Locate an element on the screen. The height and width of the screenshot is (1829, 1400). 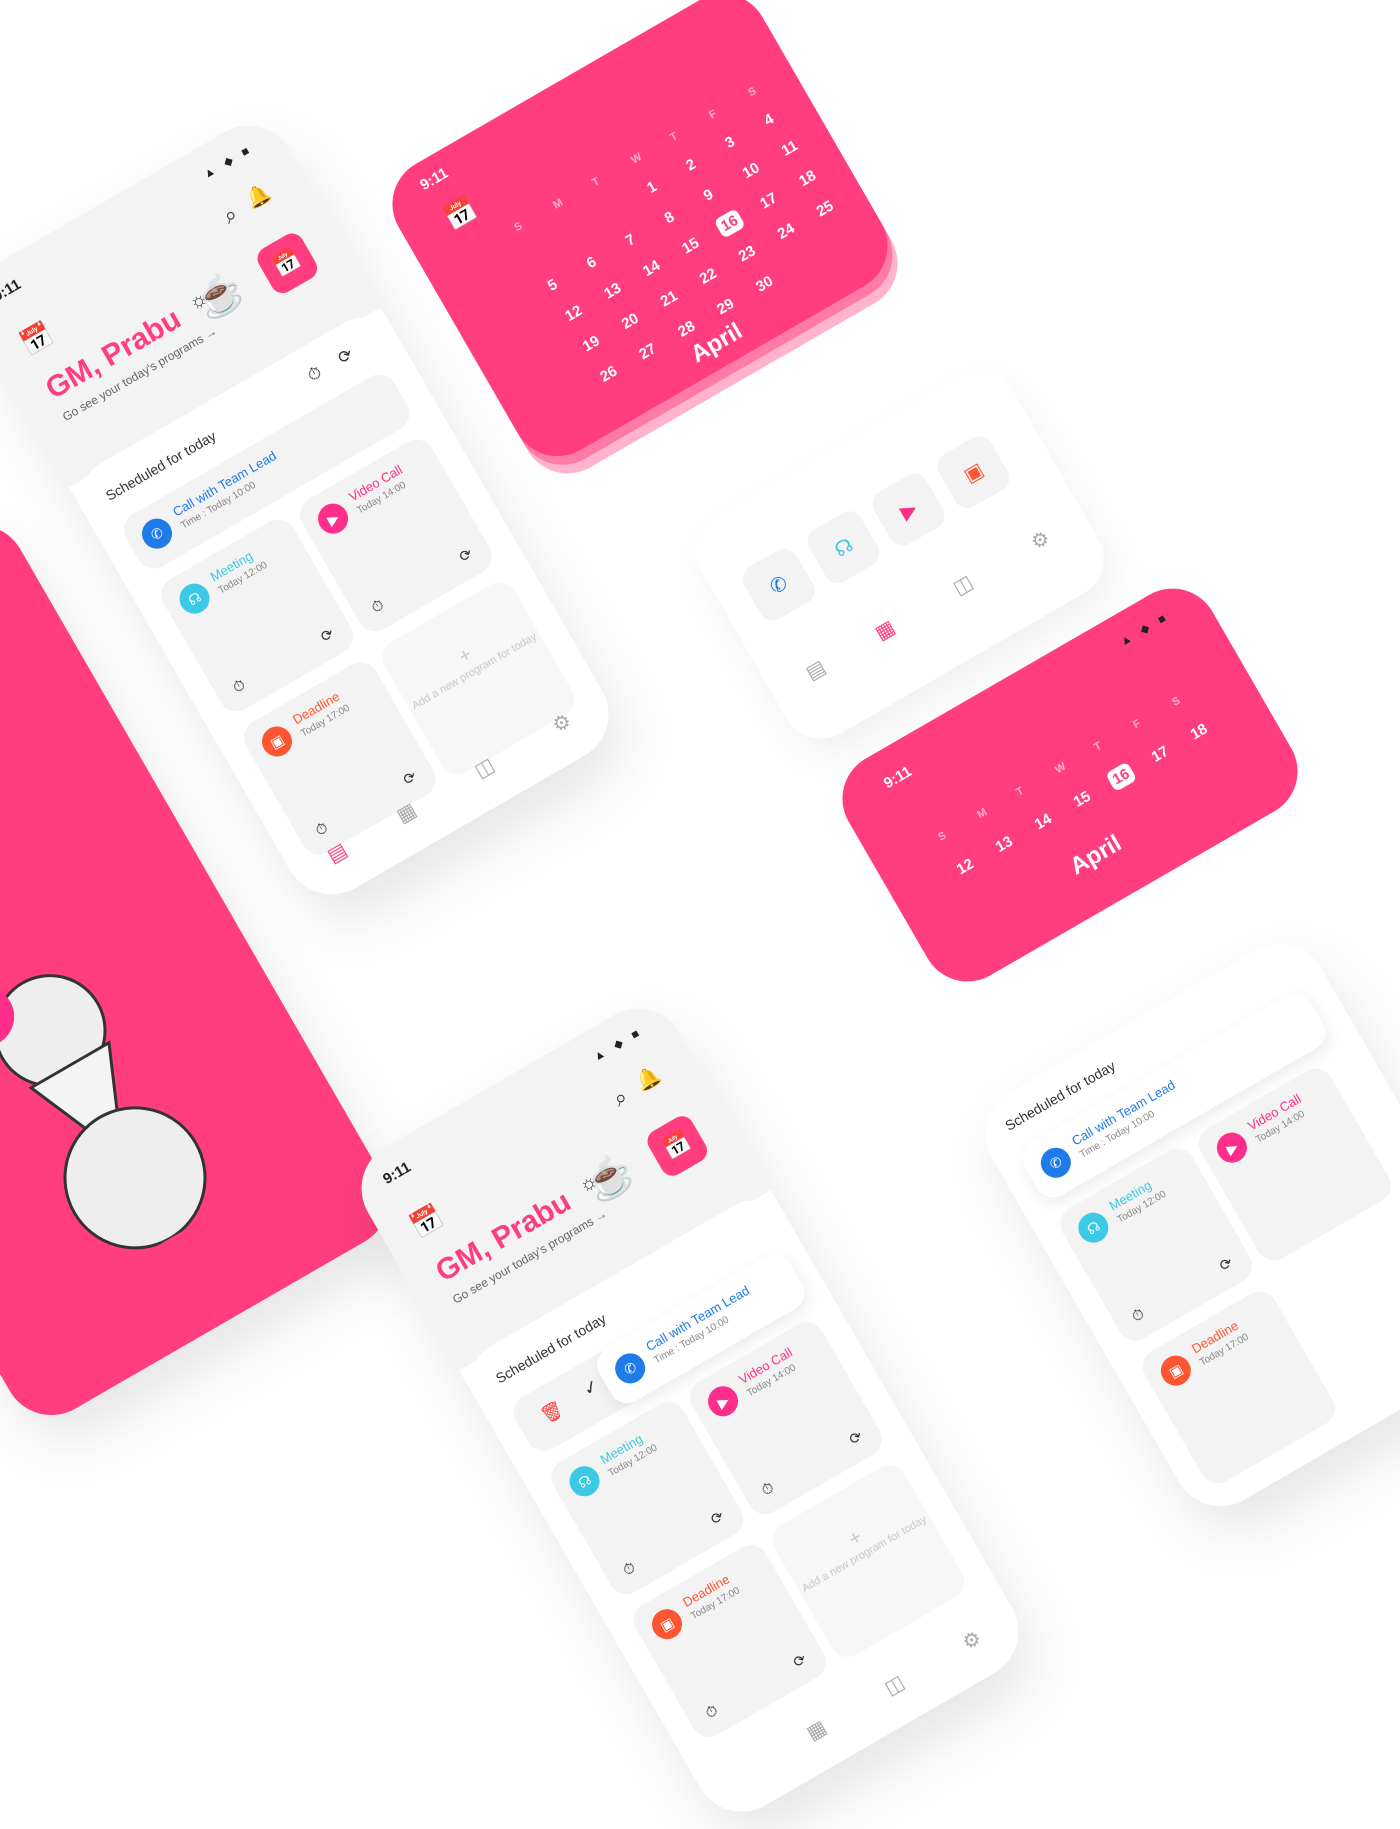
date-cell: 27 is located at coordinates (647, 351).